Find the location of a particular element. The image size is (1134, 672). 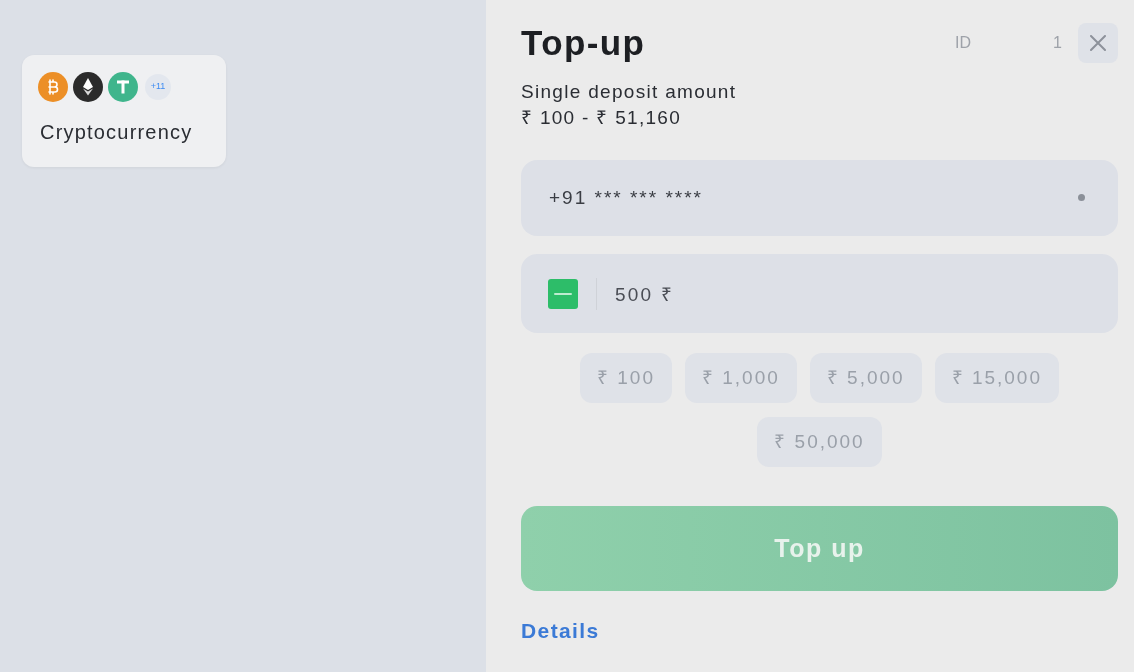

phone-field: +91 *** *** **** is located at coordinates (819, 198).